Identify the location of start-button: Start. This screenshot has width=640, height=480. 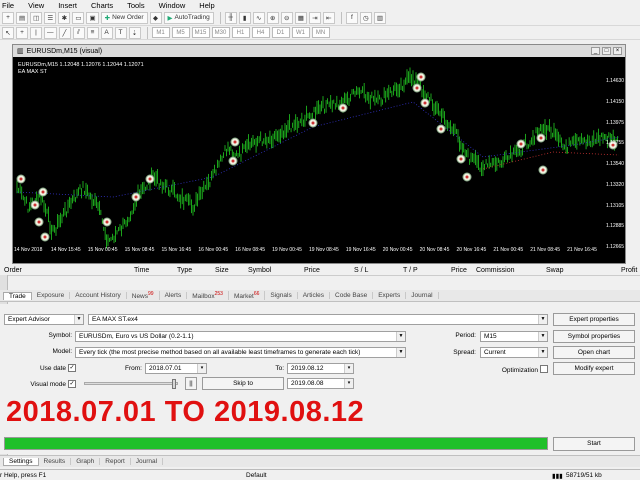
(594, 444).